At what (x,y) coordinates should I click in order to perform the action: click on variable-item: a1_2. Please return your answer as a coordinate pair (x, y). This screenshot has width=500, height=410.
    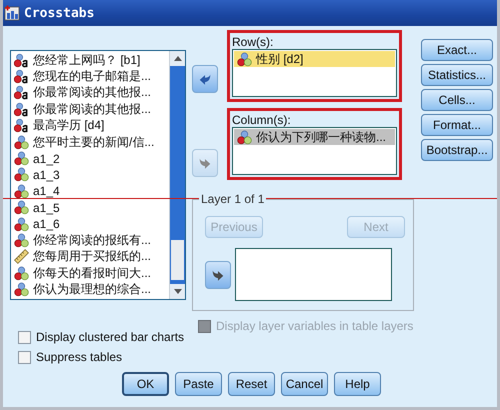
    Looking at the image, I should click on (90, 158).